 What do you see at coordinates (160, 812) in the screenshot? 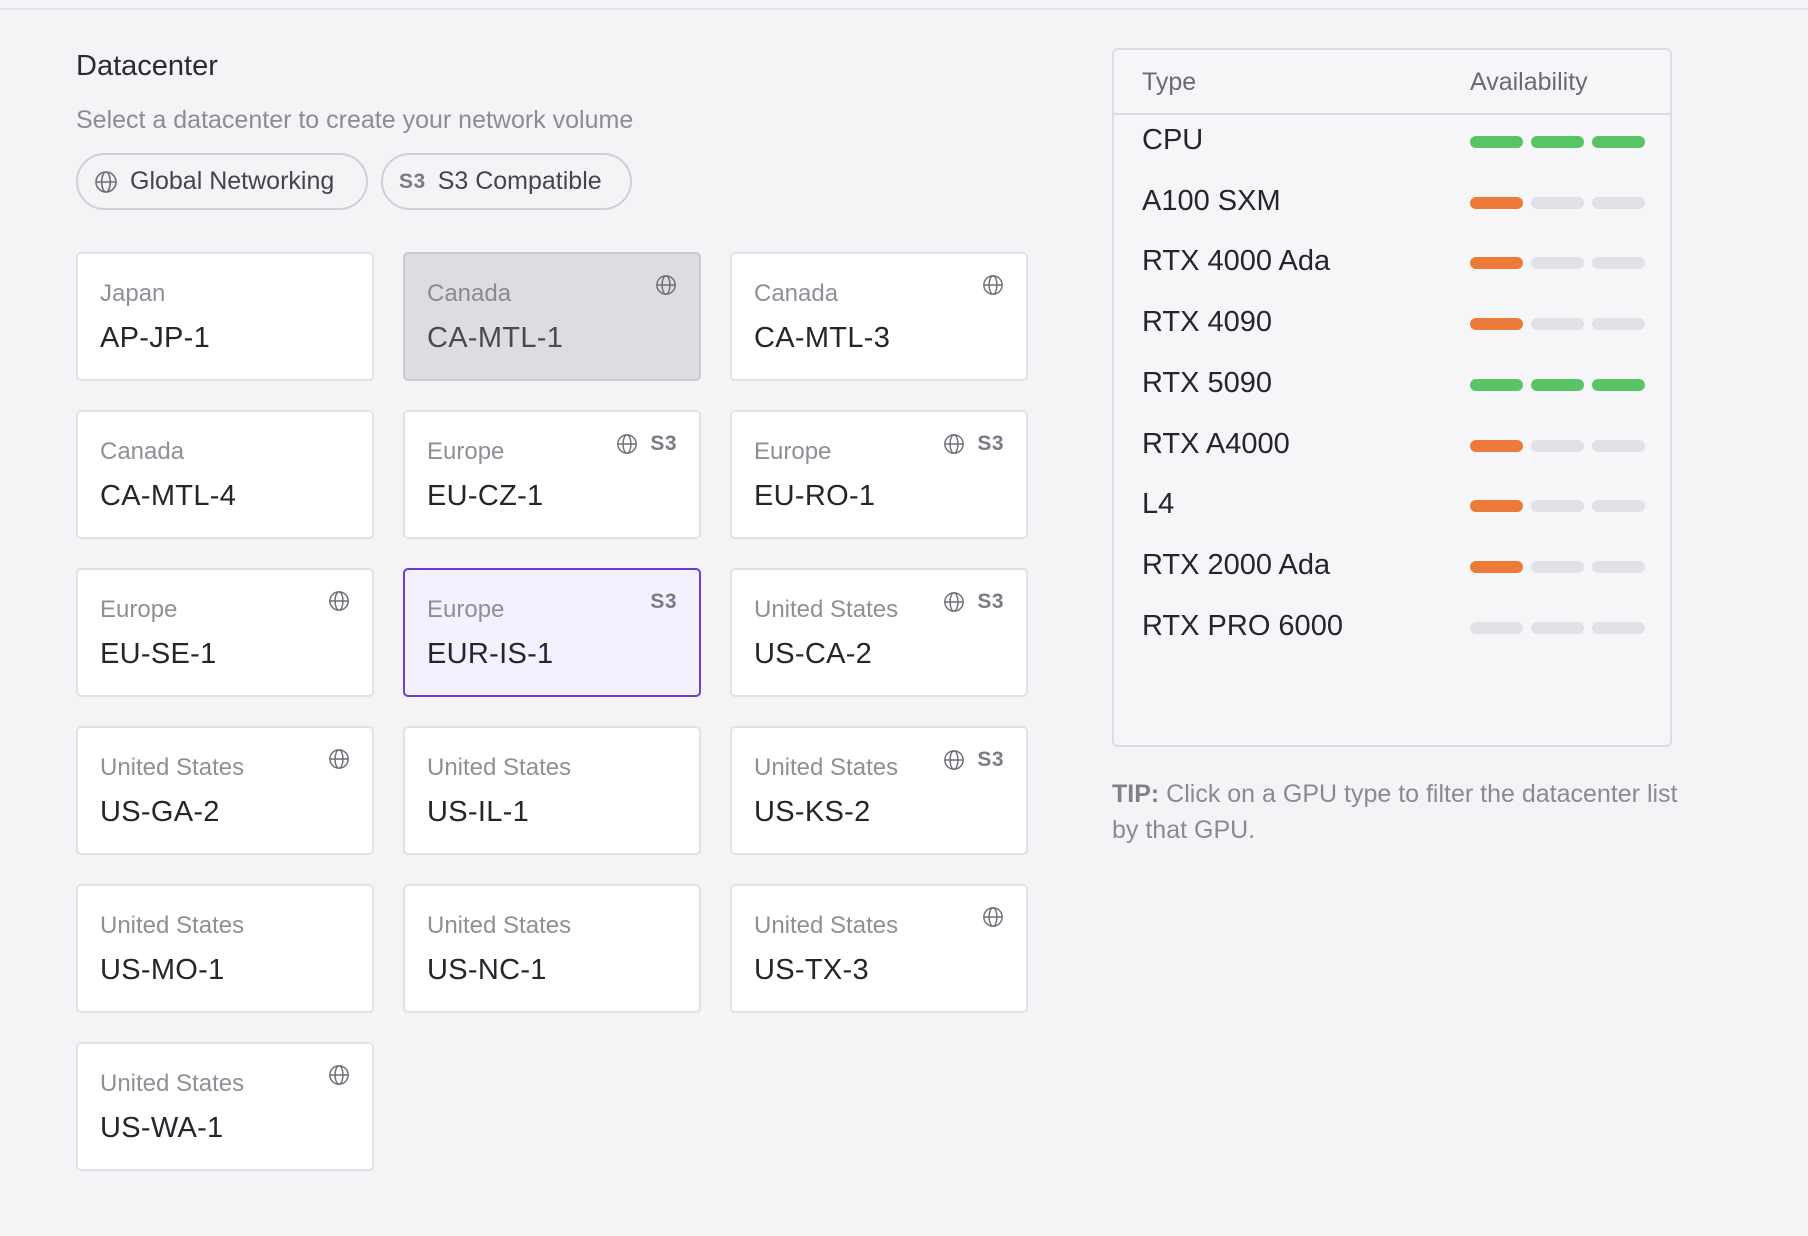
I see `datacenter-code: US-GA-2` at bounding box center [160, 812].